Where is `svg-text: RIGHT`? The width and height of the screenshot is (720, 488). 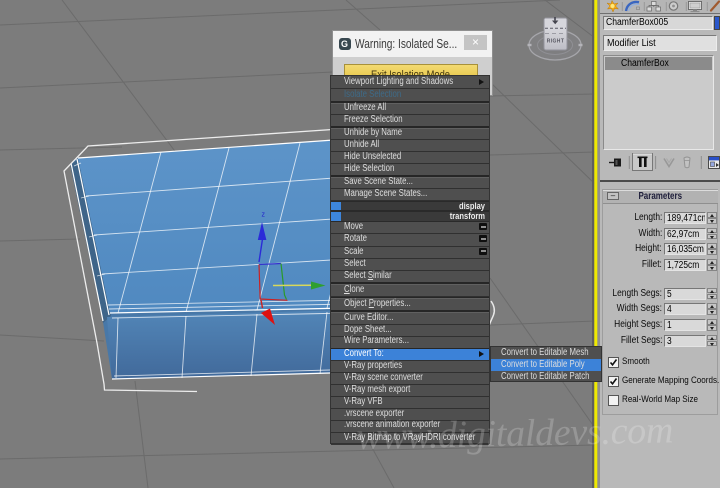 svg-text: RIGHT is located at coordinates (556, 42).